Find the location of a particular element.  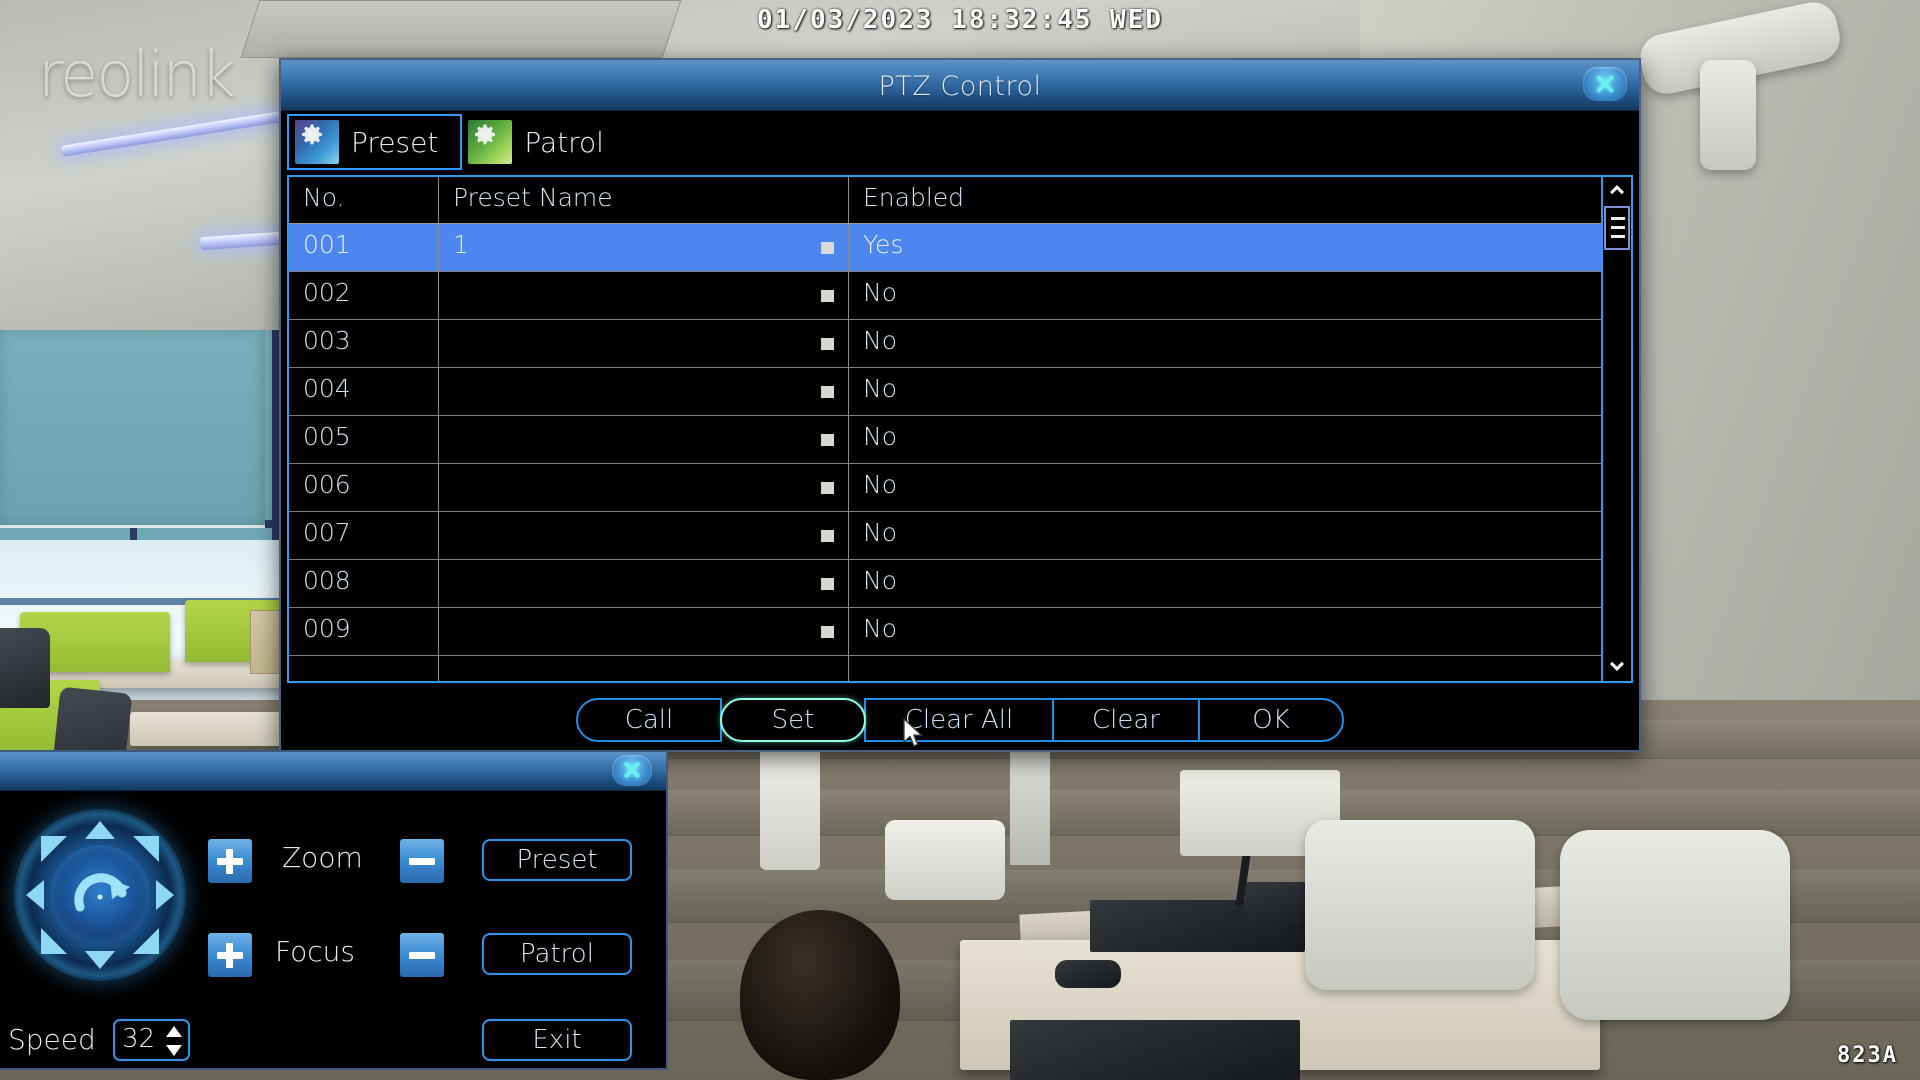

tab-preset: Preset is located at coordinates (375, 142).